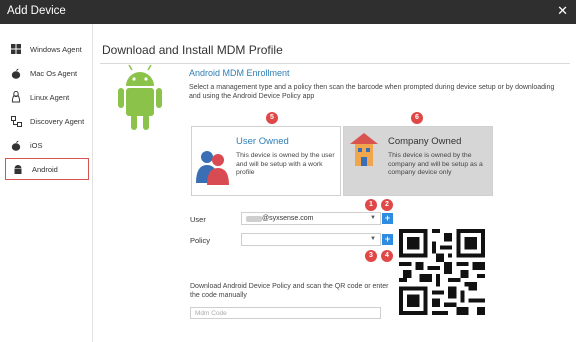 The width and height of the screenshot is (576, 342). What do you see at coordinates (192, 50) in the screenshot?
I see `page-title: Download and Install MDM Profile` at bounding box center [192, 50].